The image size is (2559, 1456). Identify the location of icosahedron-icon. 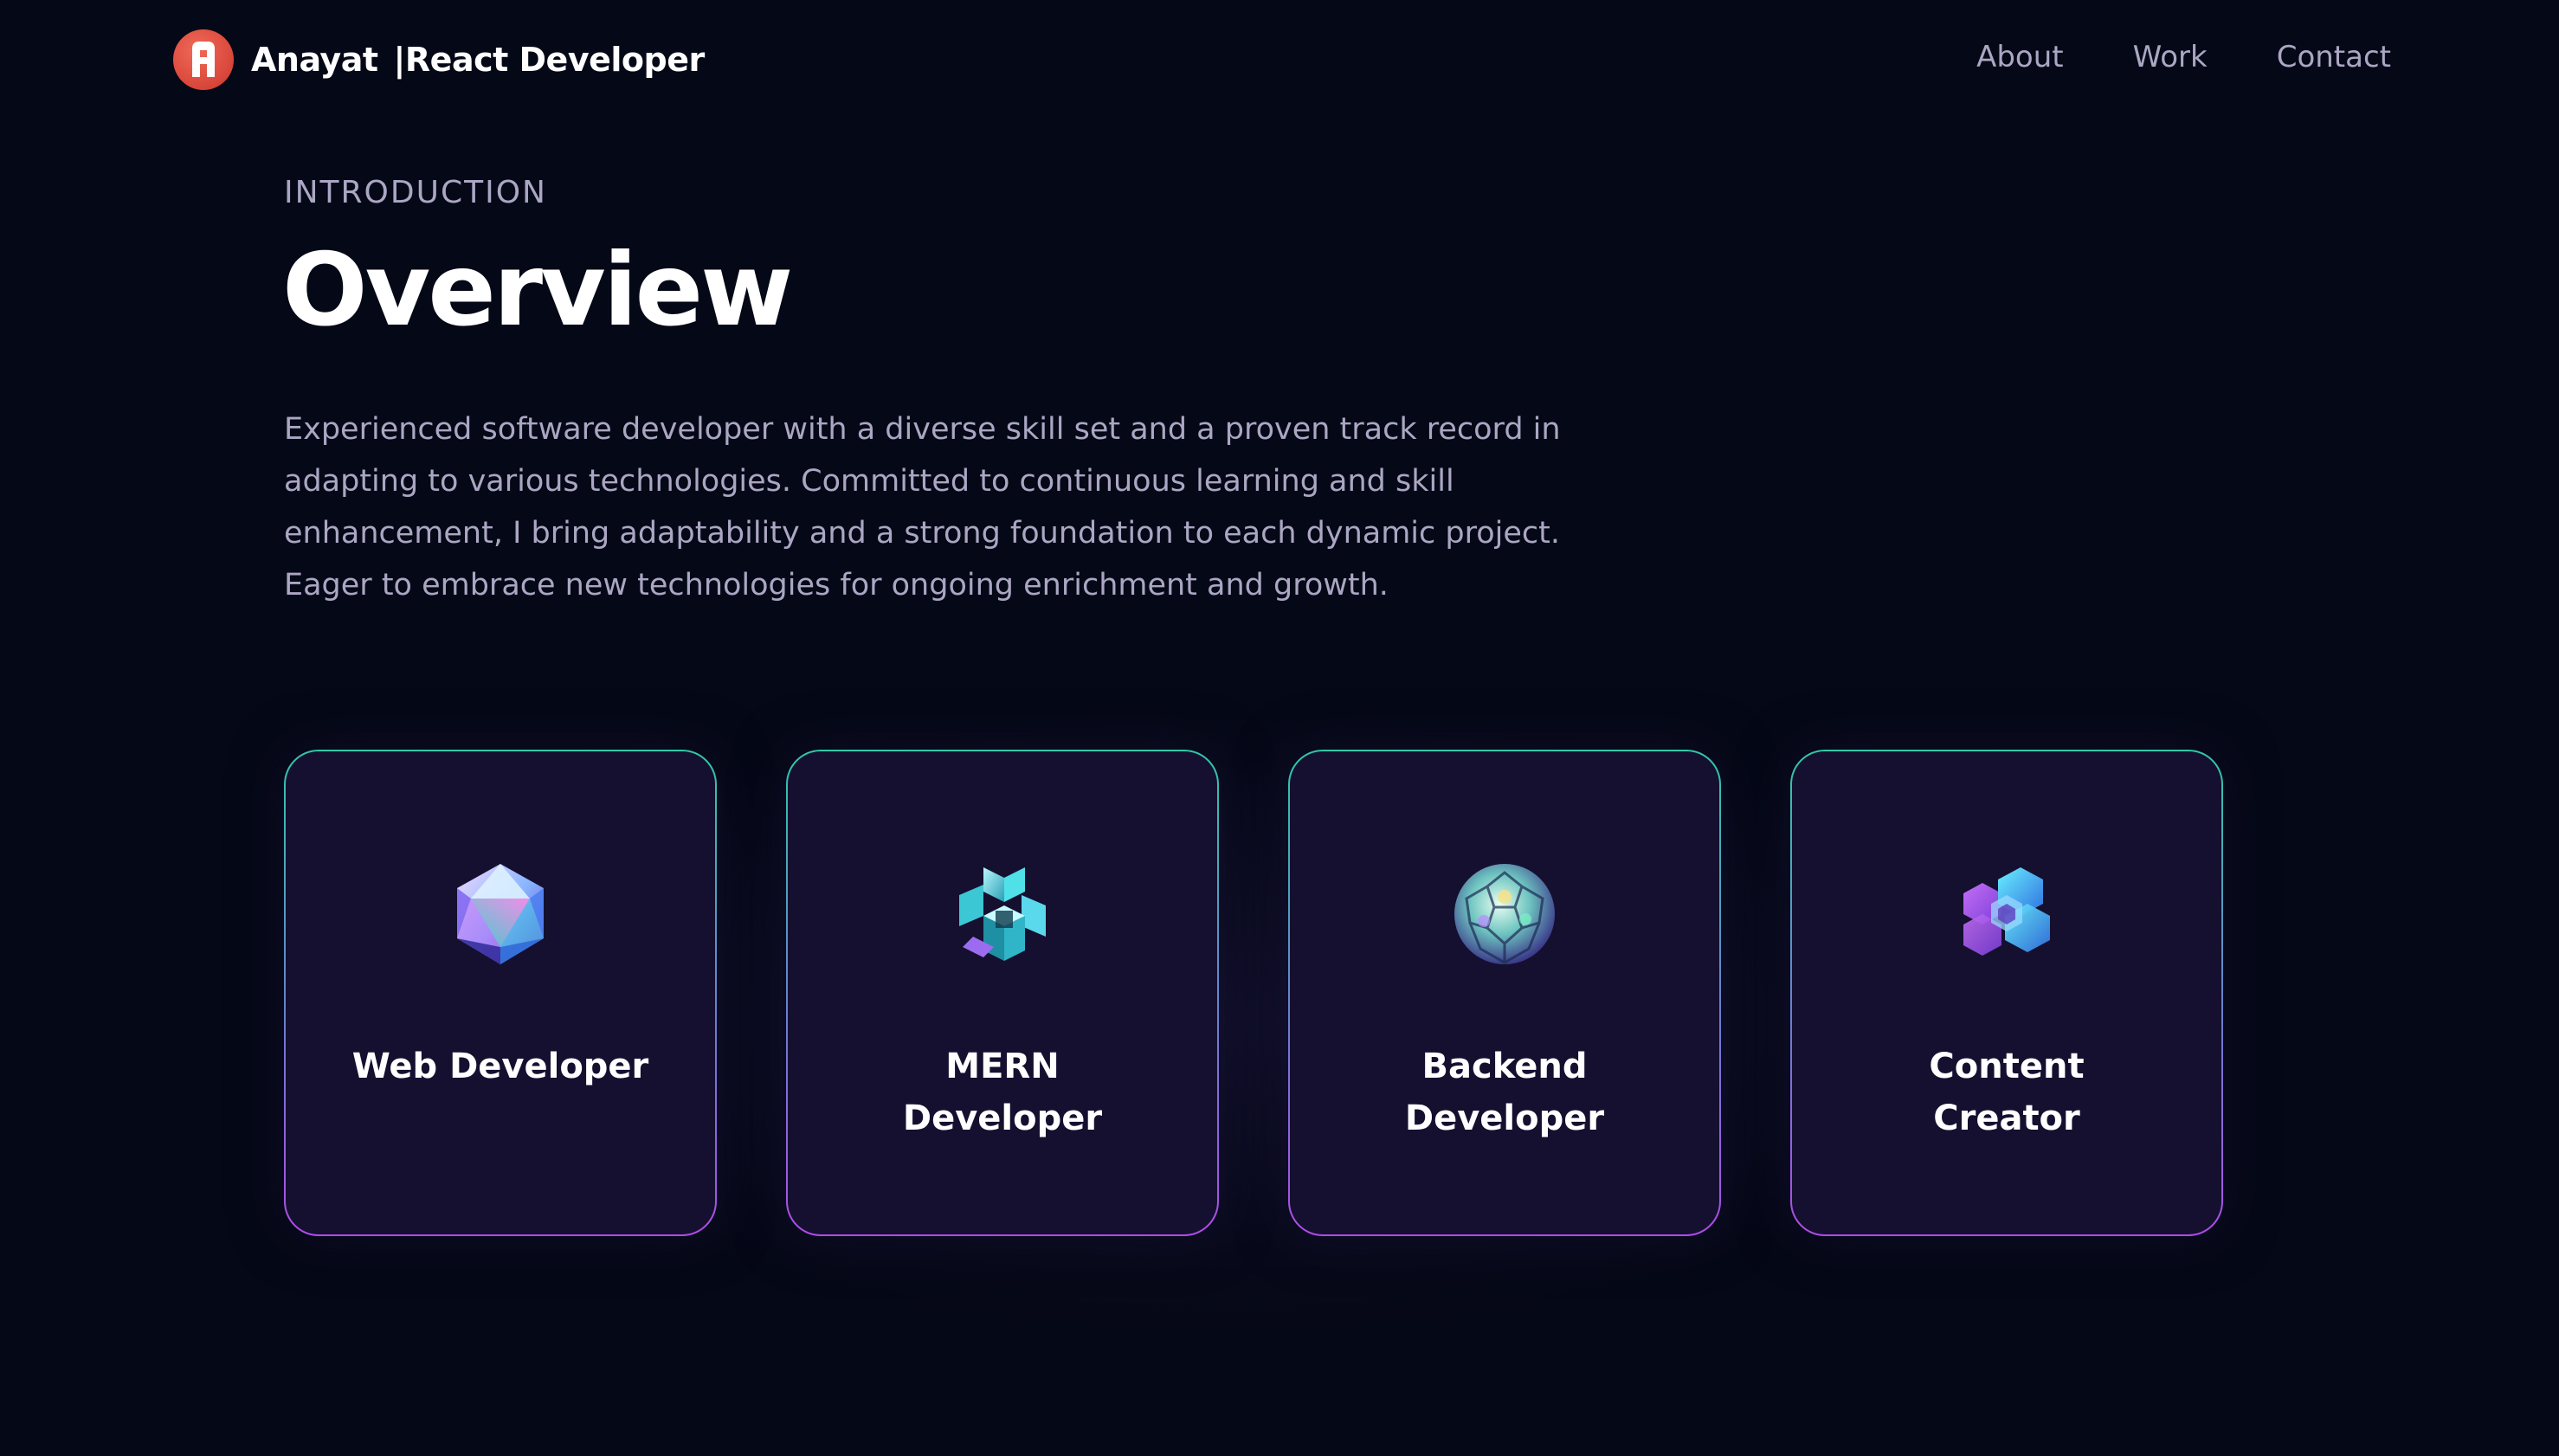
(501, 914).